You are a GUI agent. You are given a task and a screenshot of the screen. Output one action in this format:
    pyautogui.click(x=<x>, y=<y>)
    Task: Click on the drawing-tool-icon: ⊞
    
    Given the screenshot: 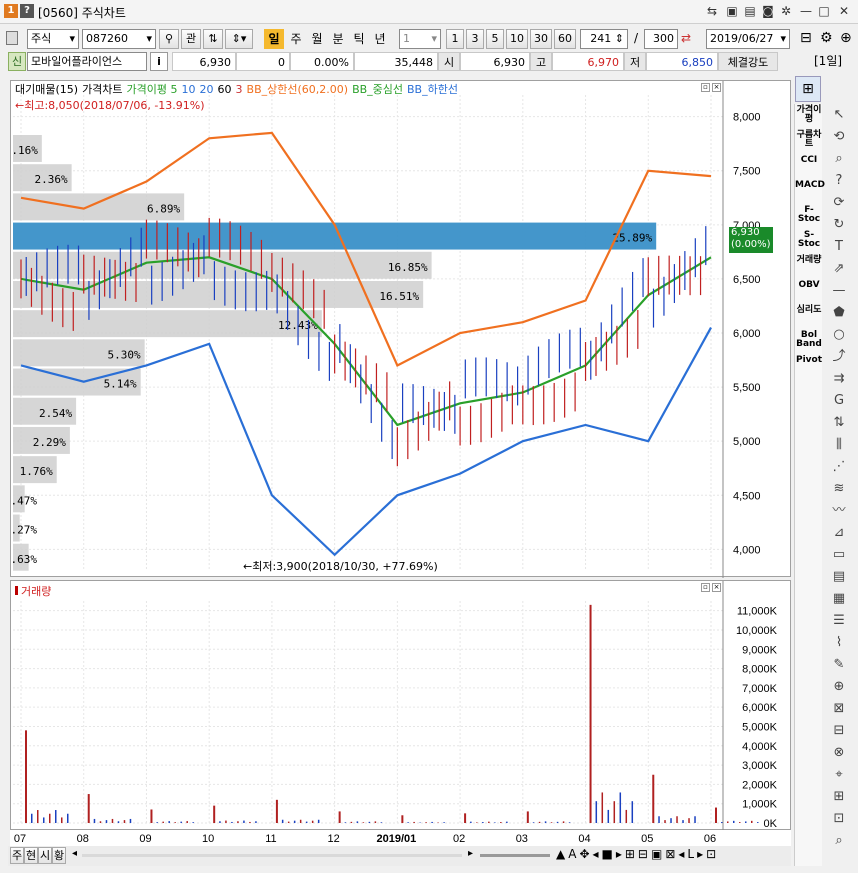 What is the action you would take?
    pyautogui.click(x=839, y=797)
    